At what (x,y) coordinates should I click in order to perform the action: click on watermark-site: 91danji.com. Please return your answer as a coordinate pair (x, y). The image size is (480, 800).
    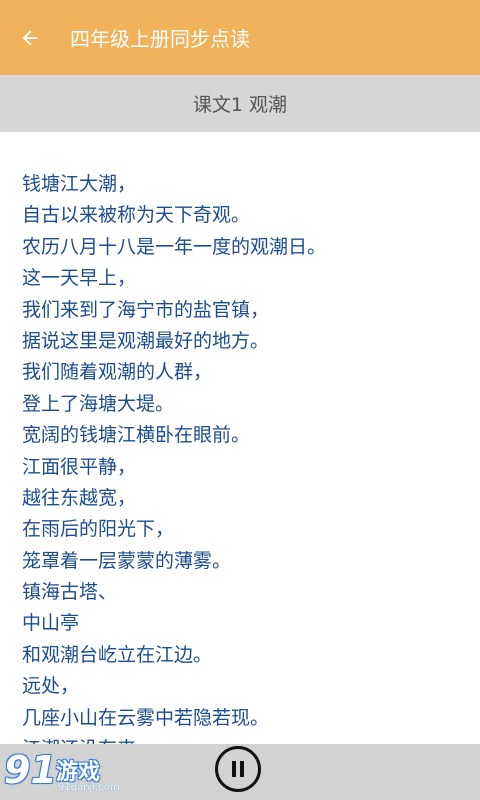
    Looking at the image, I should click on (89, 787).